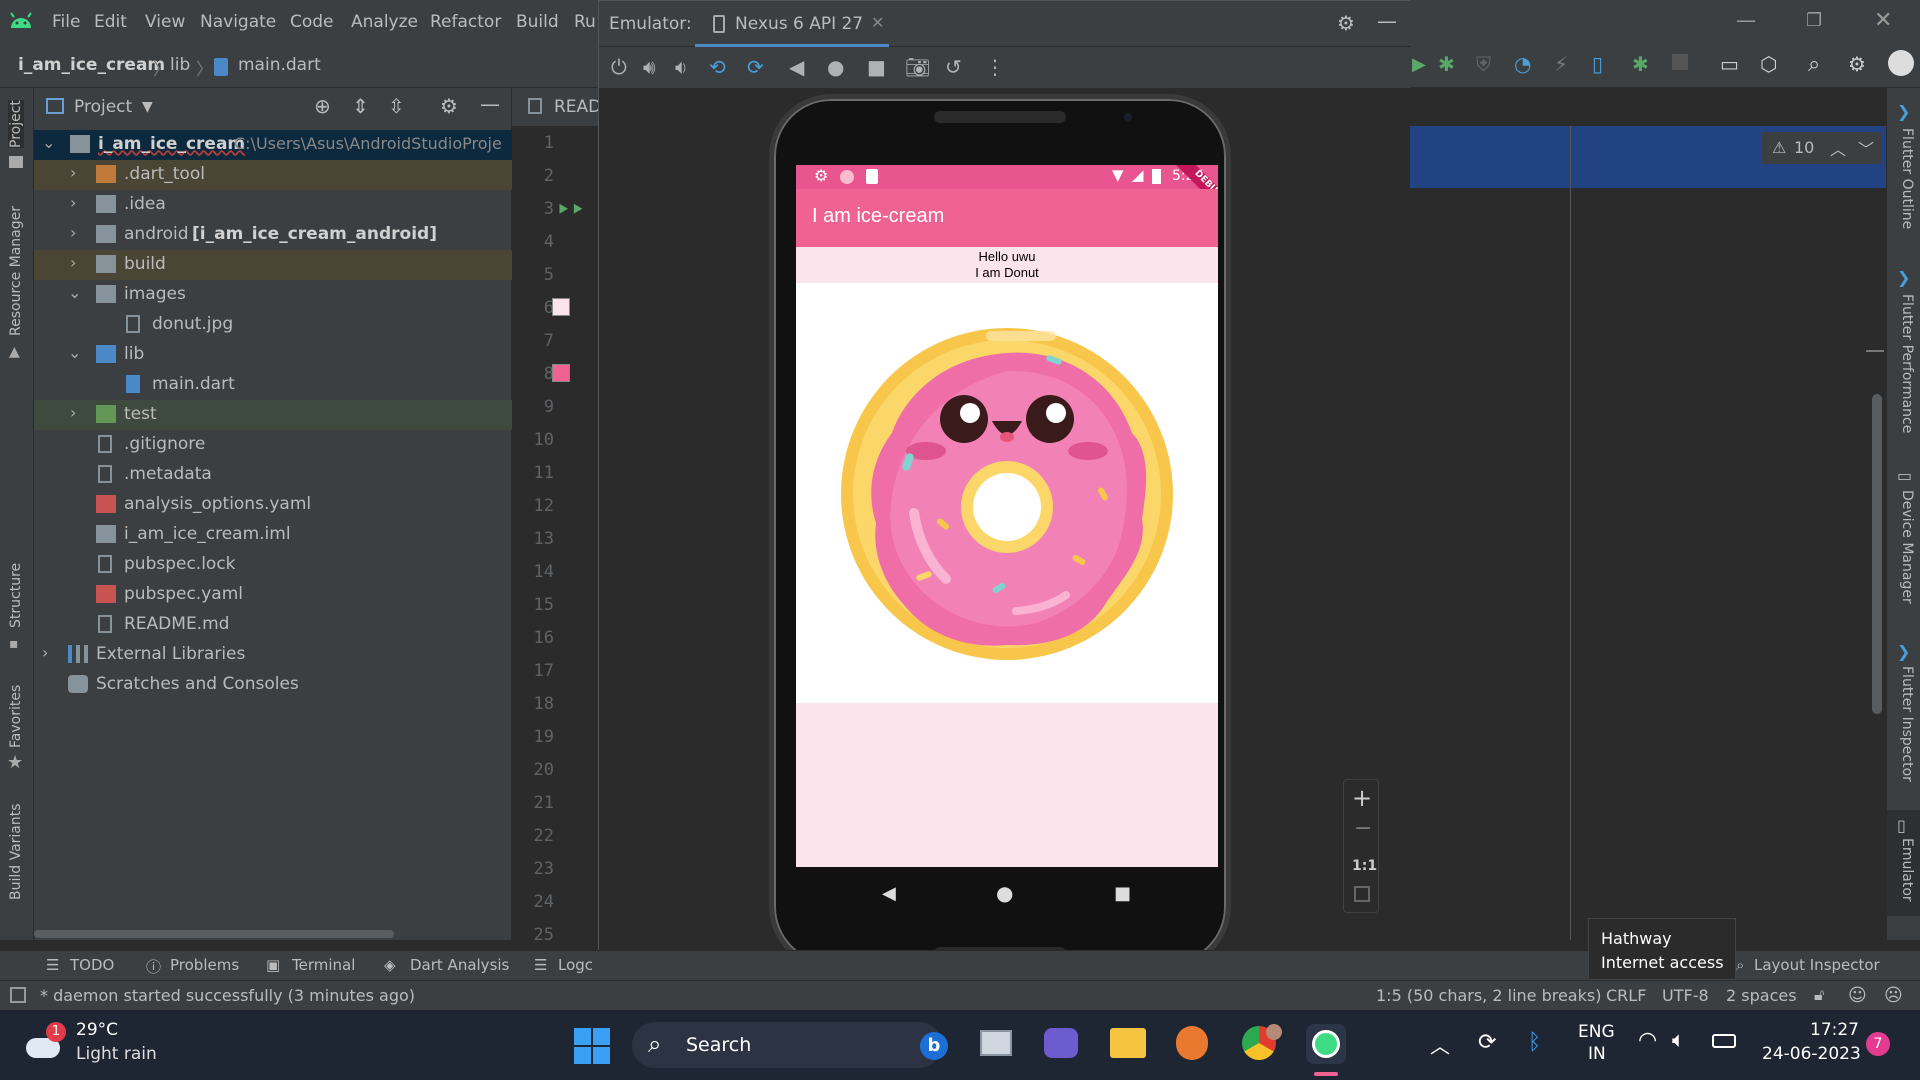 The image size is (1920, 1080). Describe the element at coordinates (1907, 724) in the screenshot. I see `tool-tab-flutter-inspector: Flutter Inspector` at that location.